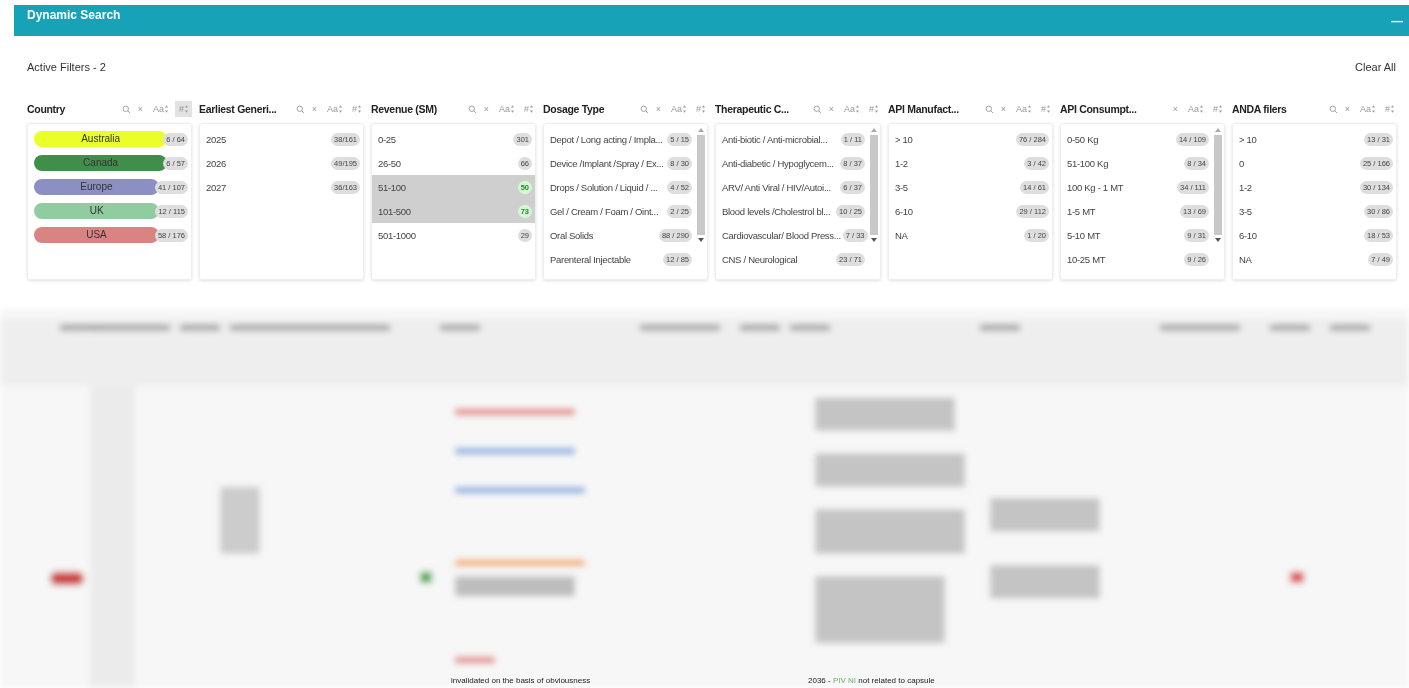 The image size is (1409, 688). I want to click on table-note: 2036 - PIV NI not related to capsule, so click(871, 680).